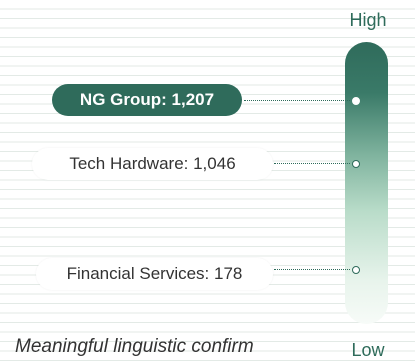  What do you see at coordinates (368, 350) in the screenshot?
I see `scale-low-label: Low` at bounding box center [368, 350].